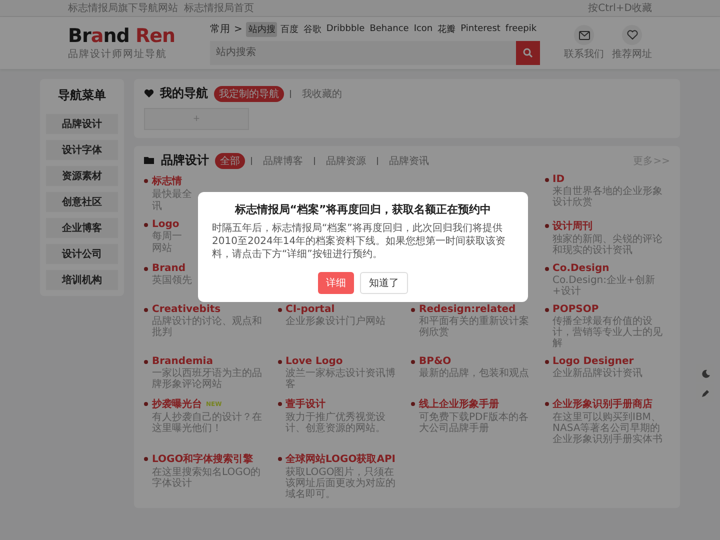 The image size is (720, 540). Describe the element at coordinates (602, 404) in the screenshot. I see `site-link: 企业形象识别手册商店` at that location.